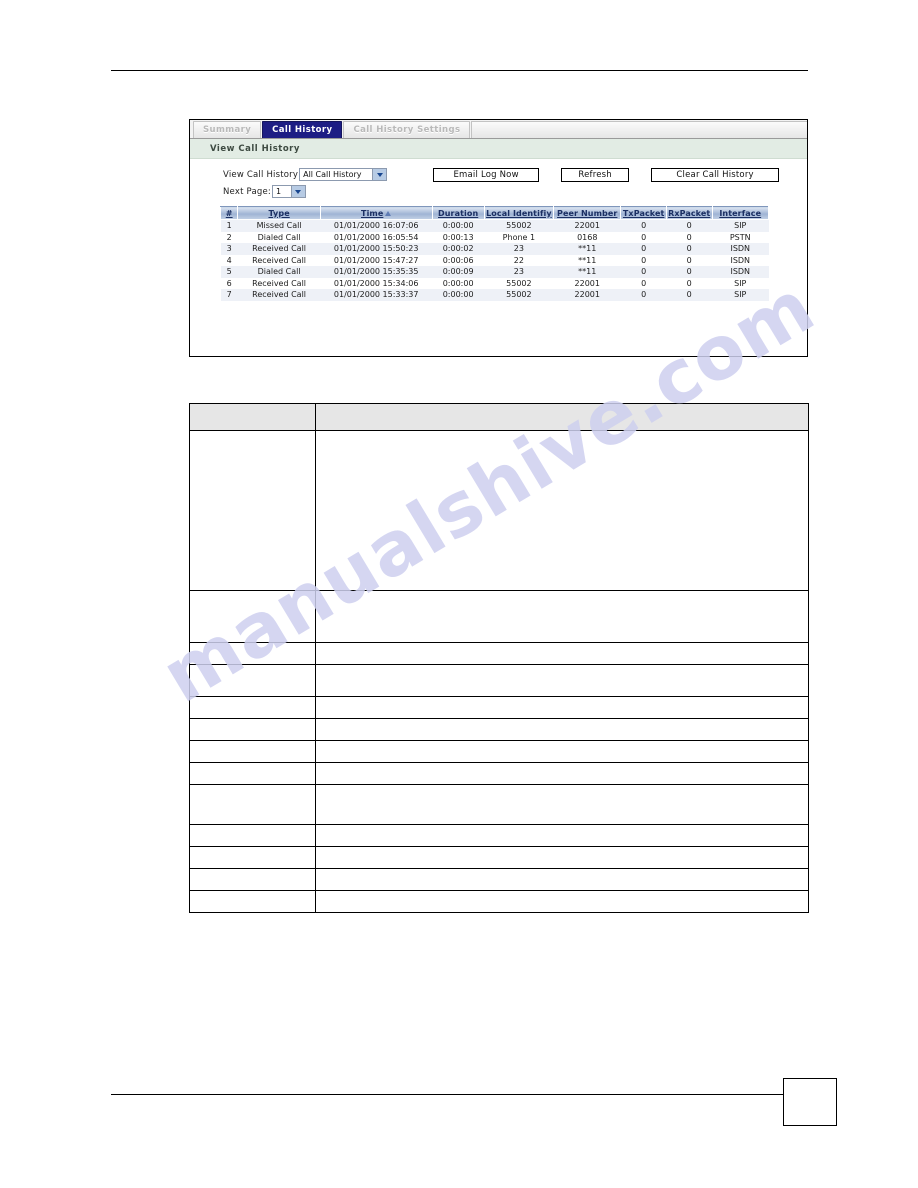  Describe the element at coordinates (279, 249) in the screenshot. I see `cell-type: Received Call` at that location.